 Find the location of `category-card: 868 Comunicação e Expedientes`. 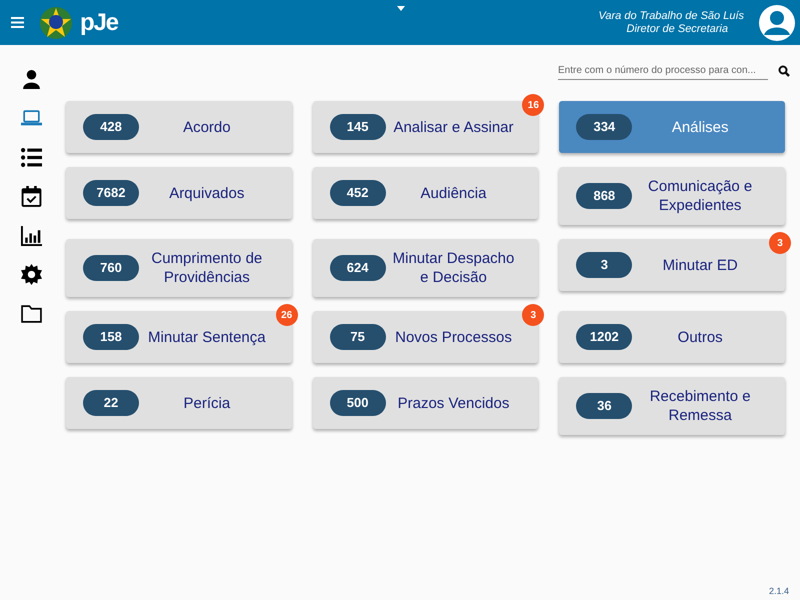

category-card: 868 Comunicação e Expedientes is located at coordinates (672, 196).